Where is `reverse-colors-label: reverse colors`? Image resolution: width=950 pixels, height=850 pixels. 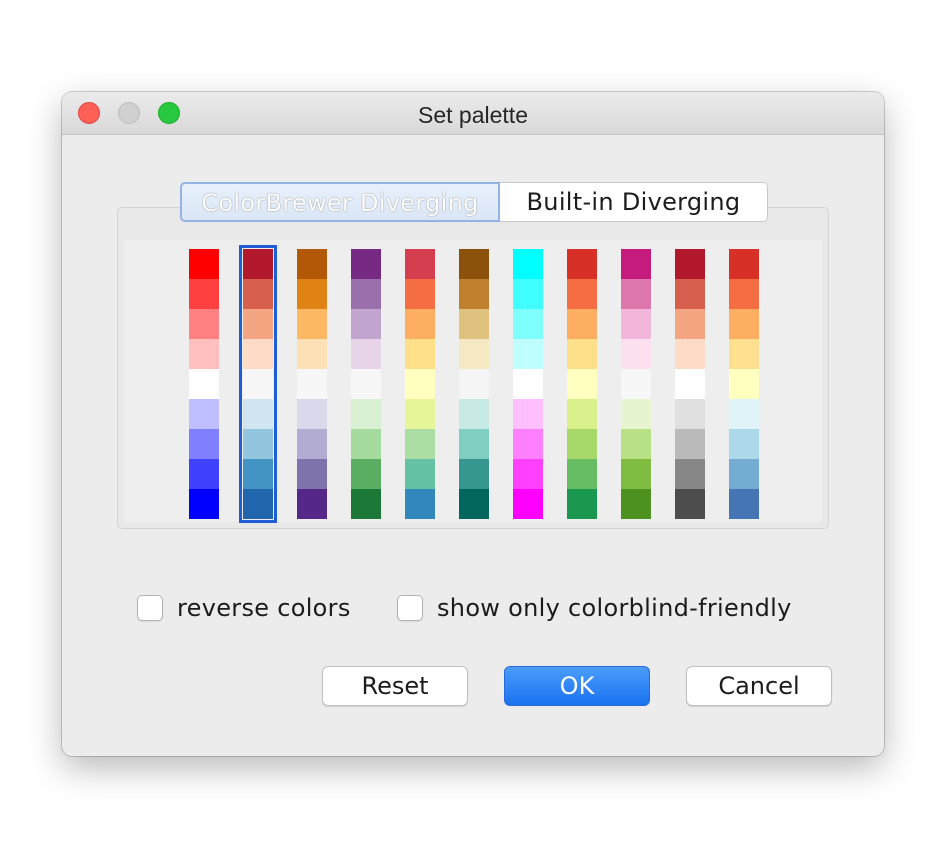 reverse-colors-label: reverse colors is located at coordinates (264, 608).